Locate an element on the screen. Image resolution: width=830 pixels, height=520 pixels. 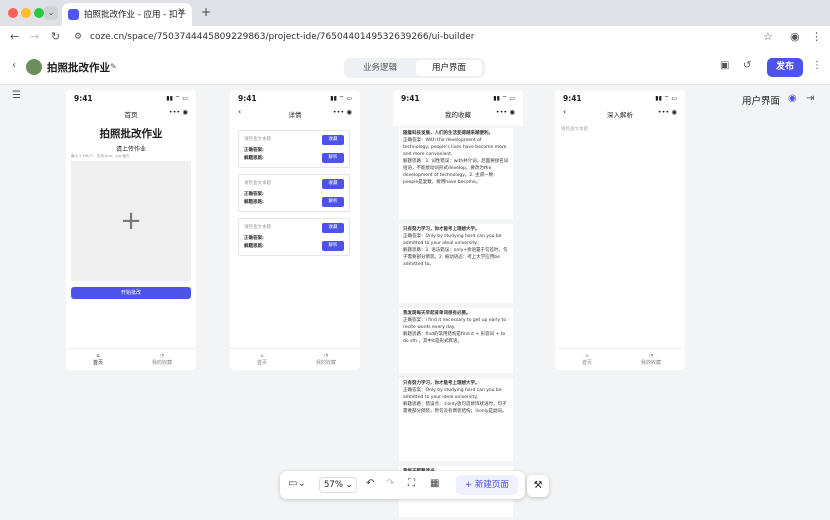
site-info-icon: ⚙ is located at coordinates (78, 37).